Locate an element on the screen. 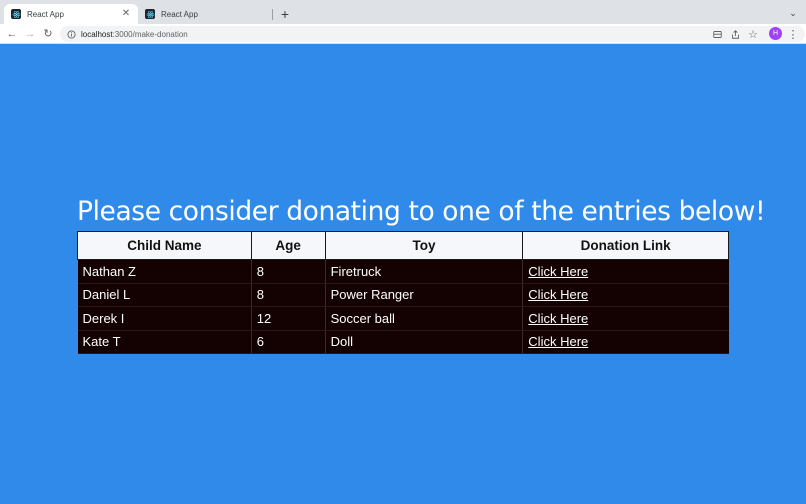  url-path: :3000/make-donation is located at coordinates (150, 34).